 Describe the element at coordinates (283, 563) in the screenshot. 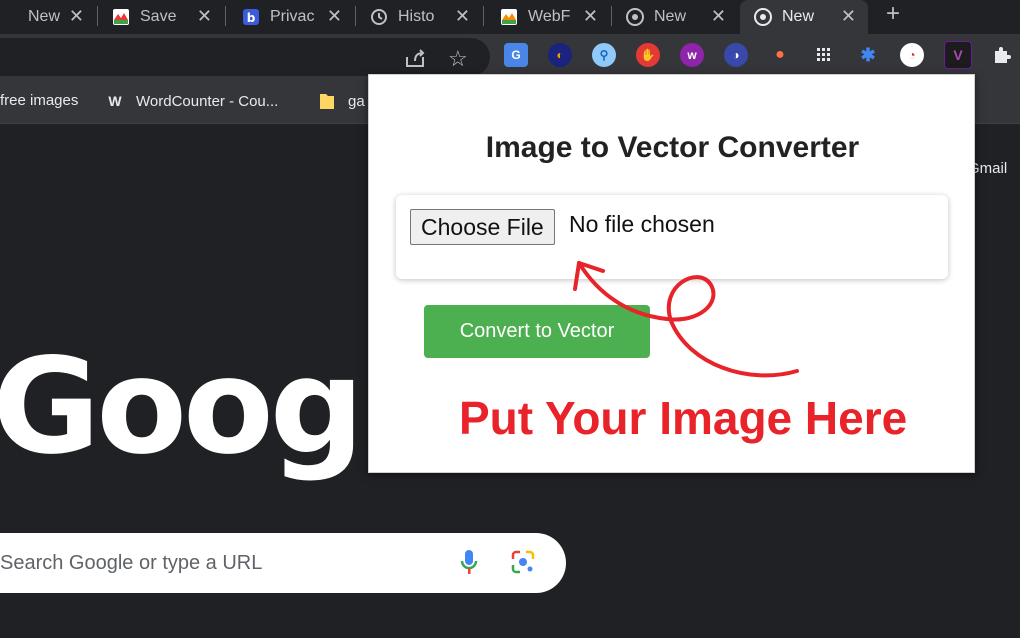

I see `search-box: Search Google or type a URL` at that location.